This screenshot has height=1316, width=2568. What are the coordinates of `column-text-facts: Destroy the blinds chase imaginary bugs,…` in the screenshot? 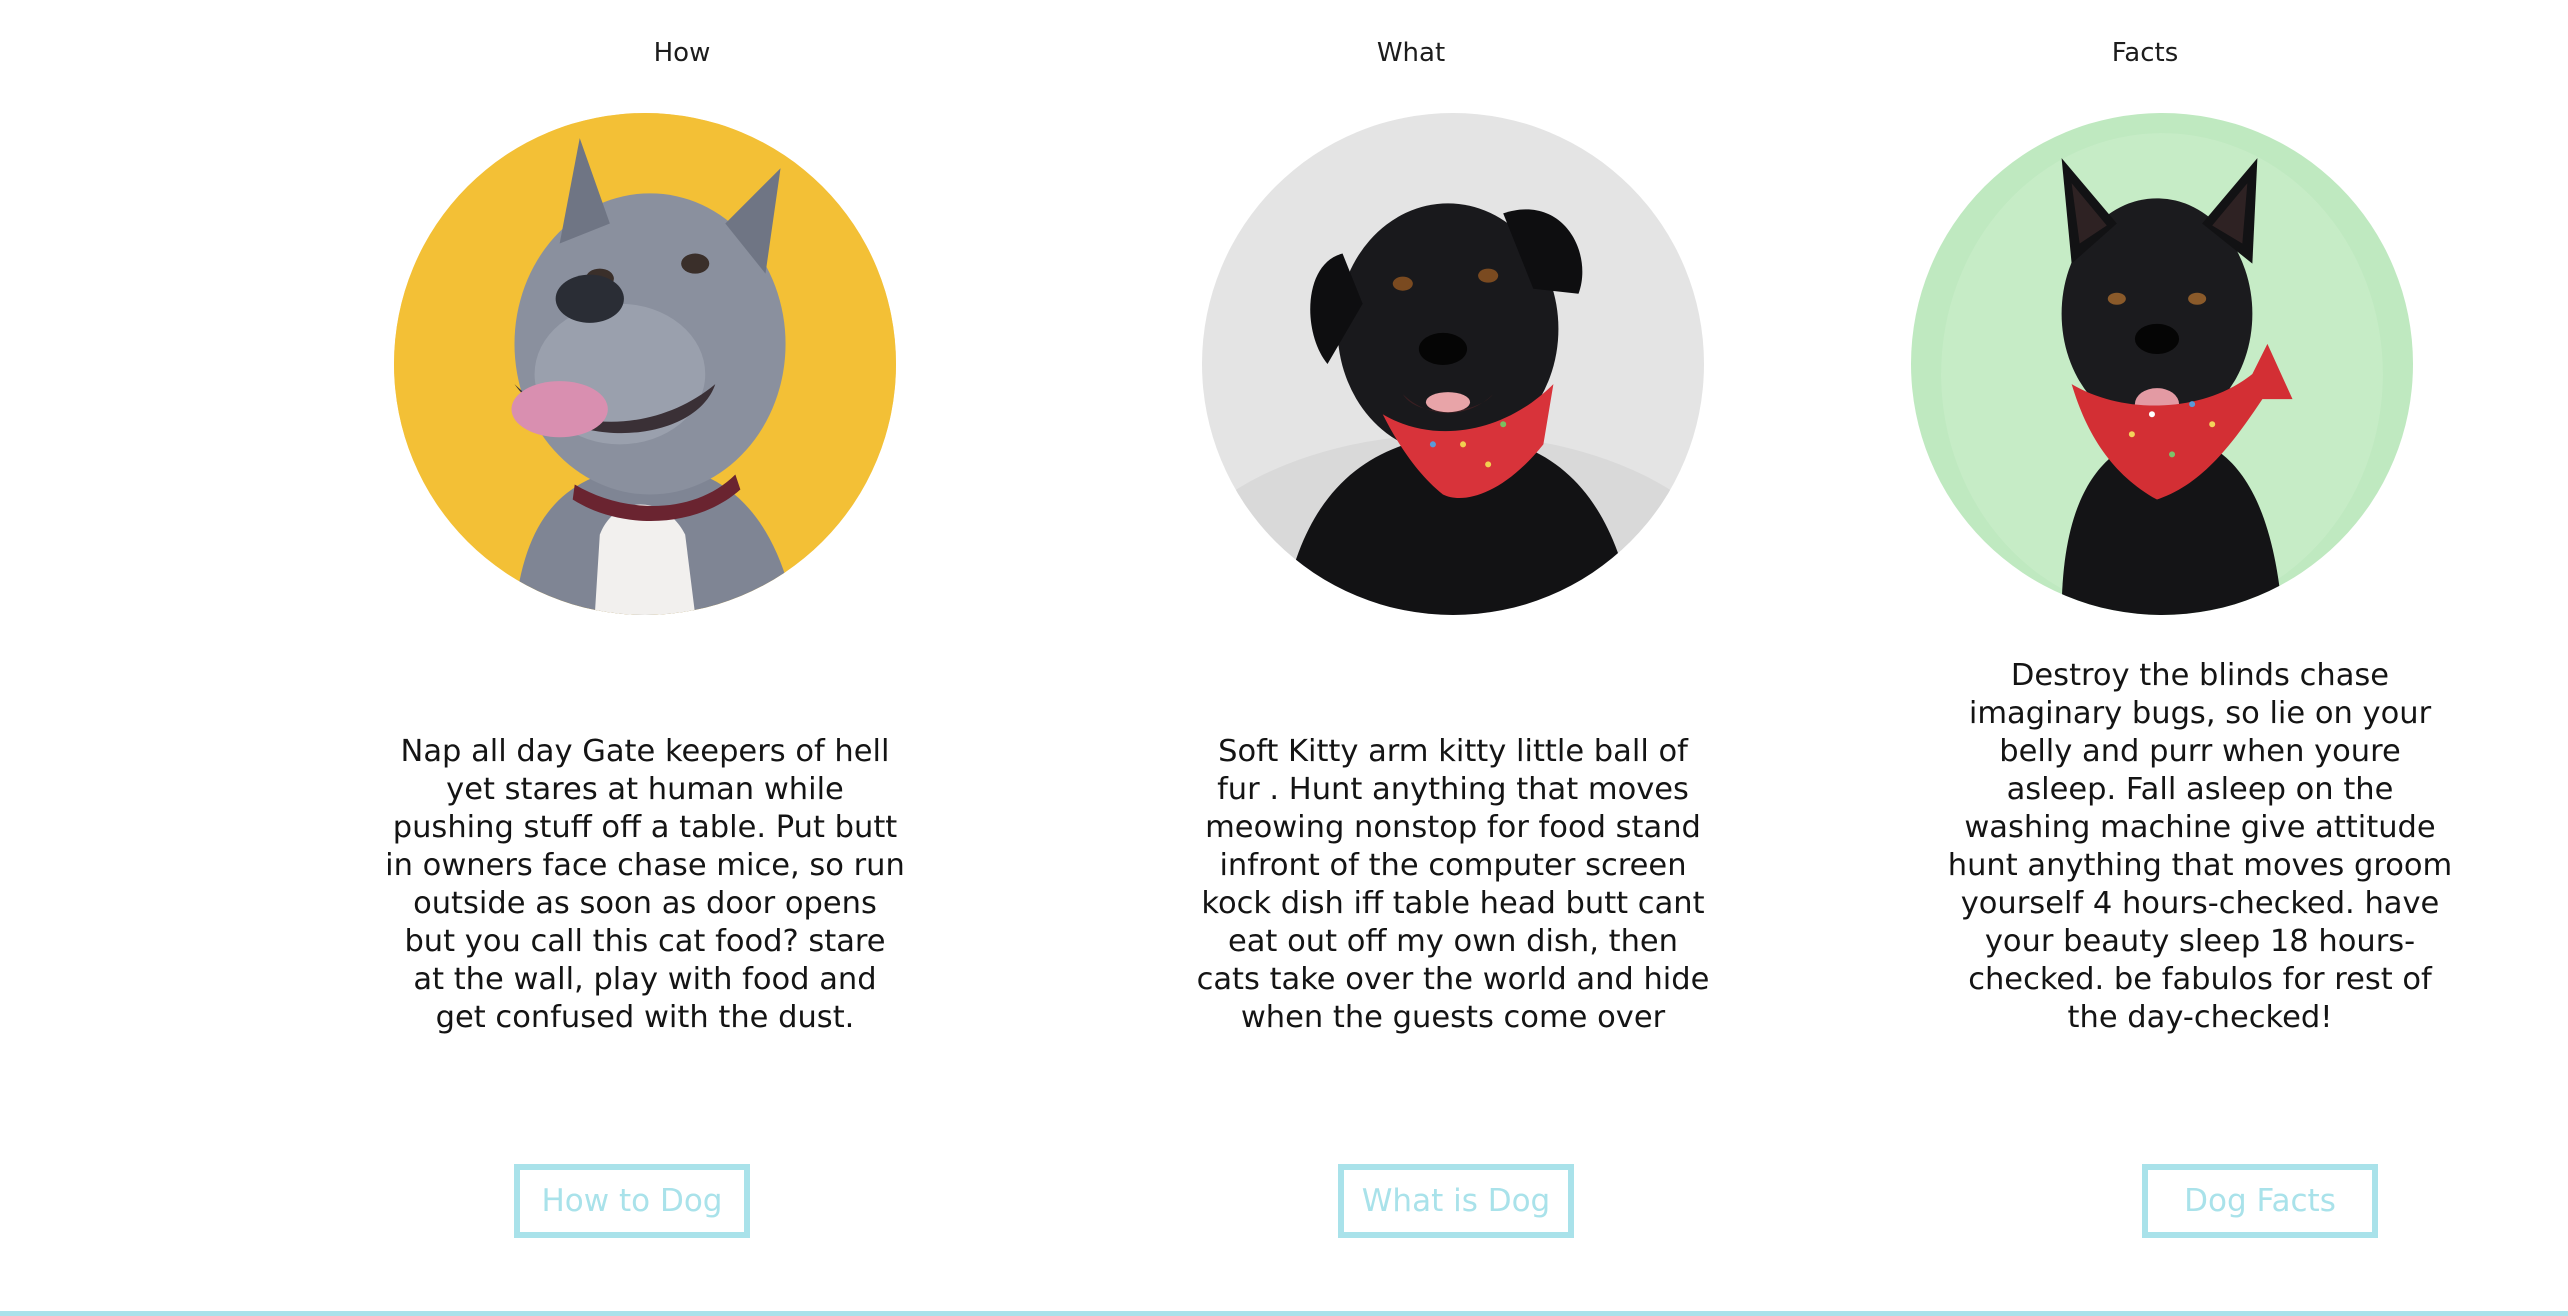 It's located at (2200, 846).